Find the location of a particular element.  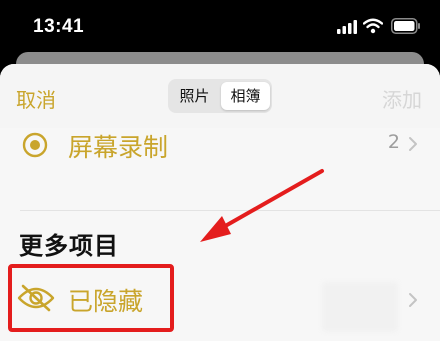

redacted-thumbnail is located at coordinates (360, 307).